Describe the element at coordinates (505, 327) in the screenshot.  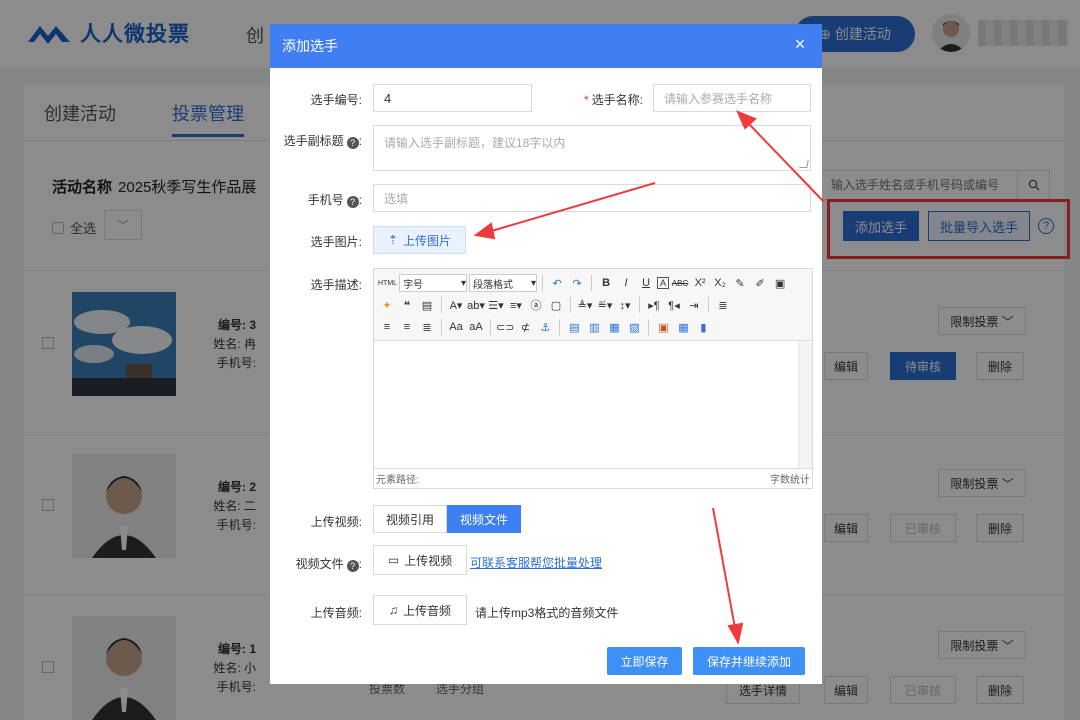
I see `link-icon: ⊂⊃` at that location.